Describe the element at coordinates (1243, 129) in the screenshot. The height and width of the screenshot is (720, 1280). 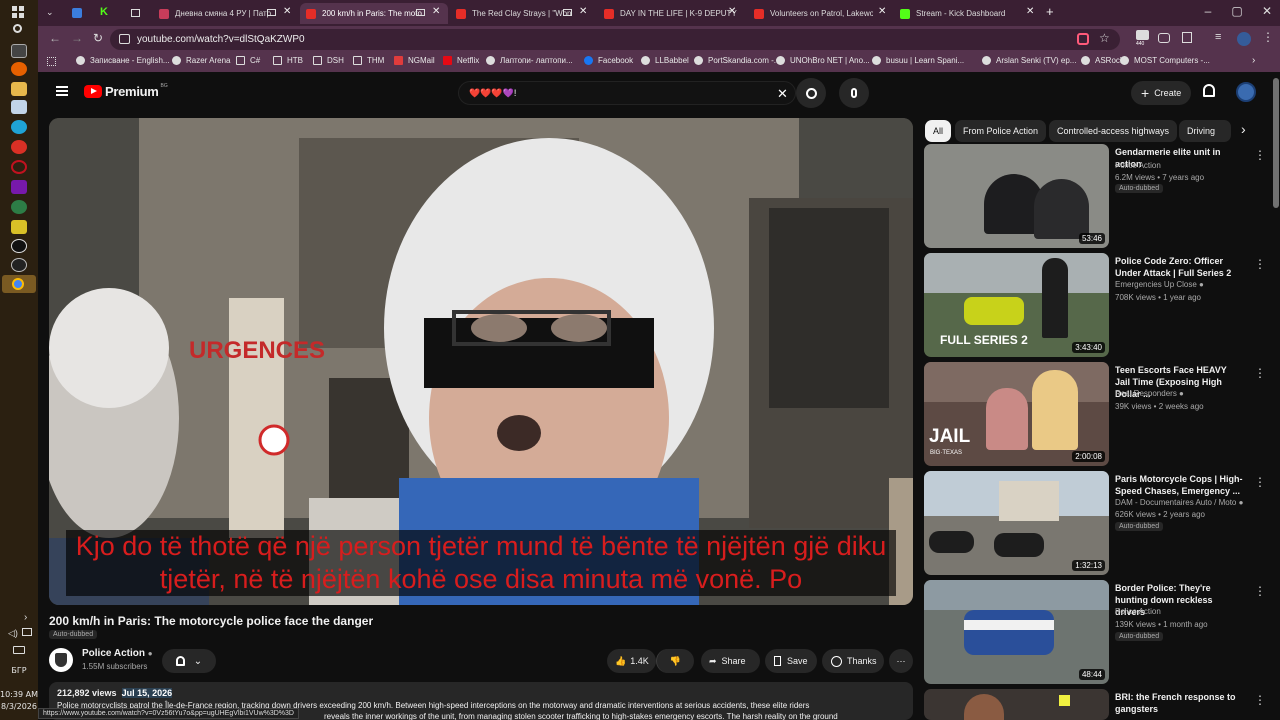
I see `chevron-right-icon: ›` at that location.